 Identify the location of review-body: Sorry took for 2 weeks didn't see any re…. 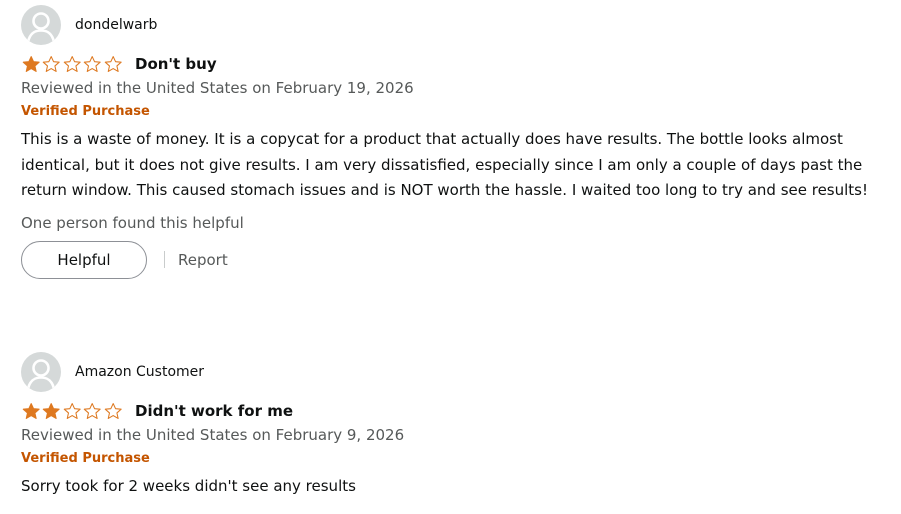
(188, 486).